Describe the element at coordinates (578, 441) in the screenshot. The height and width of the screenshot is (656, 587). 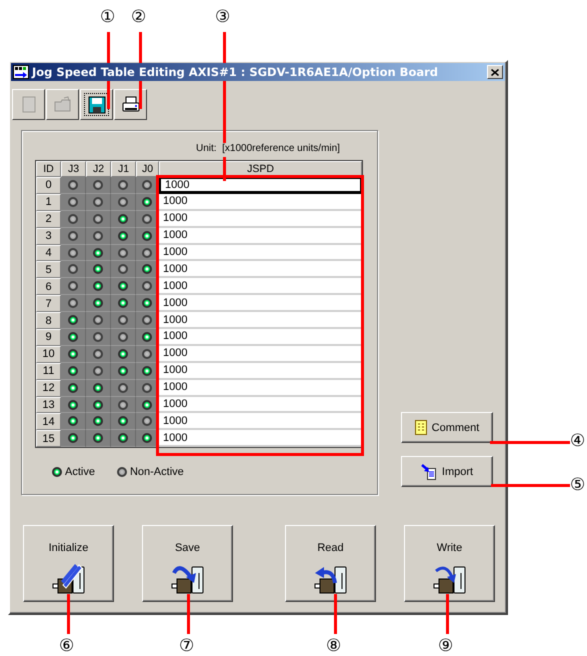
I see `callout-number: ④` at that location.